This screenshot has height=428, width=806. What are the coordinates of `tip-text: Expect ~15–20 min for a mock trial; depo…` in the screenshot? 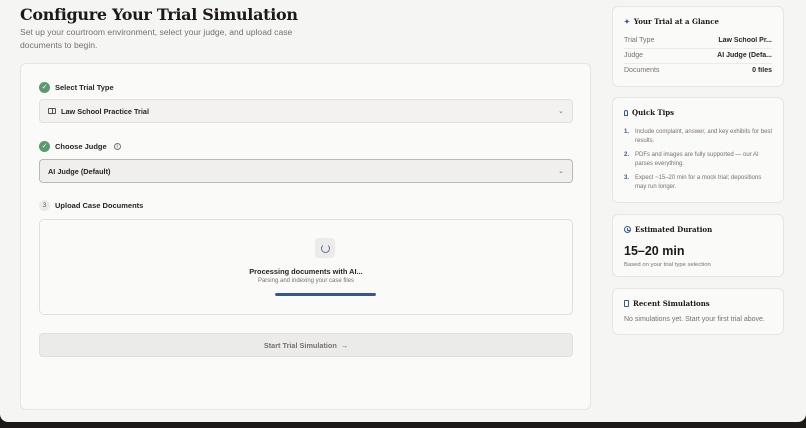 It's located at (698, 183).